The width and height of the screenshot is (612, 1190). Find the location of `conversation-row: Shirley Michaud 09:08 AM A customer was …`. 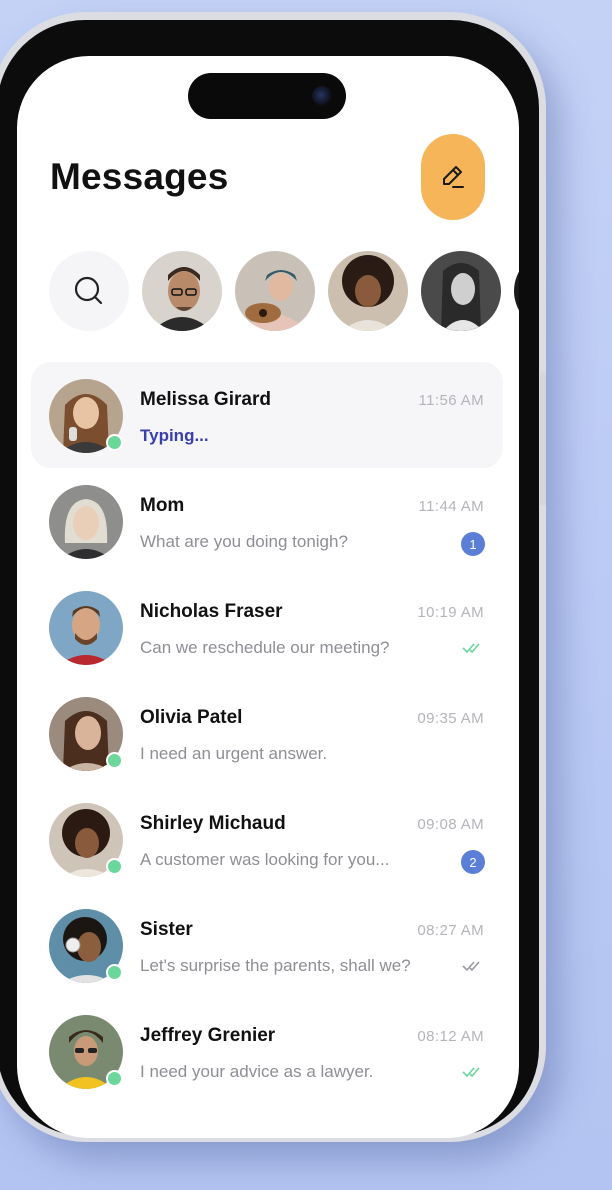

conversation-row: Shirley Michaud 09:08 AM A customer was … is located at coordinates (267, 839).